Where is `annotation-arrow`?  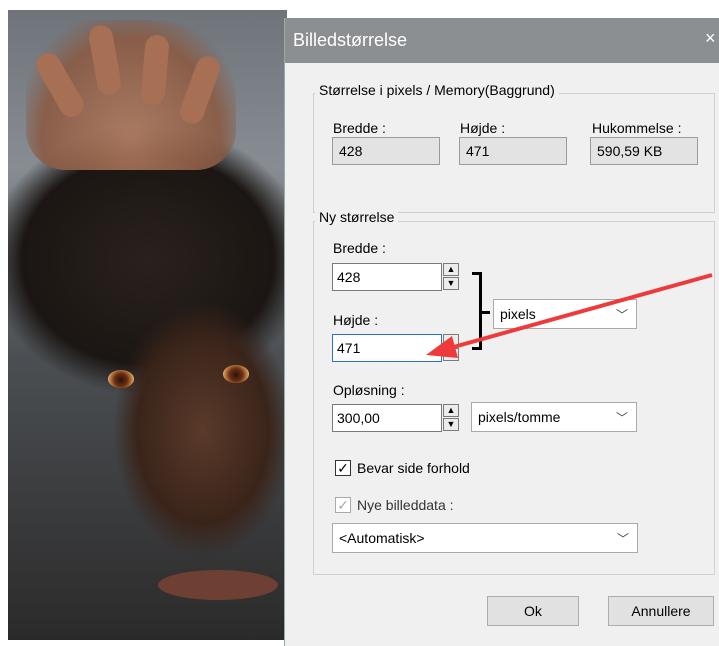
annotation-arrow is located at coordinates (569, 315).